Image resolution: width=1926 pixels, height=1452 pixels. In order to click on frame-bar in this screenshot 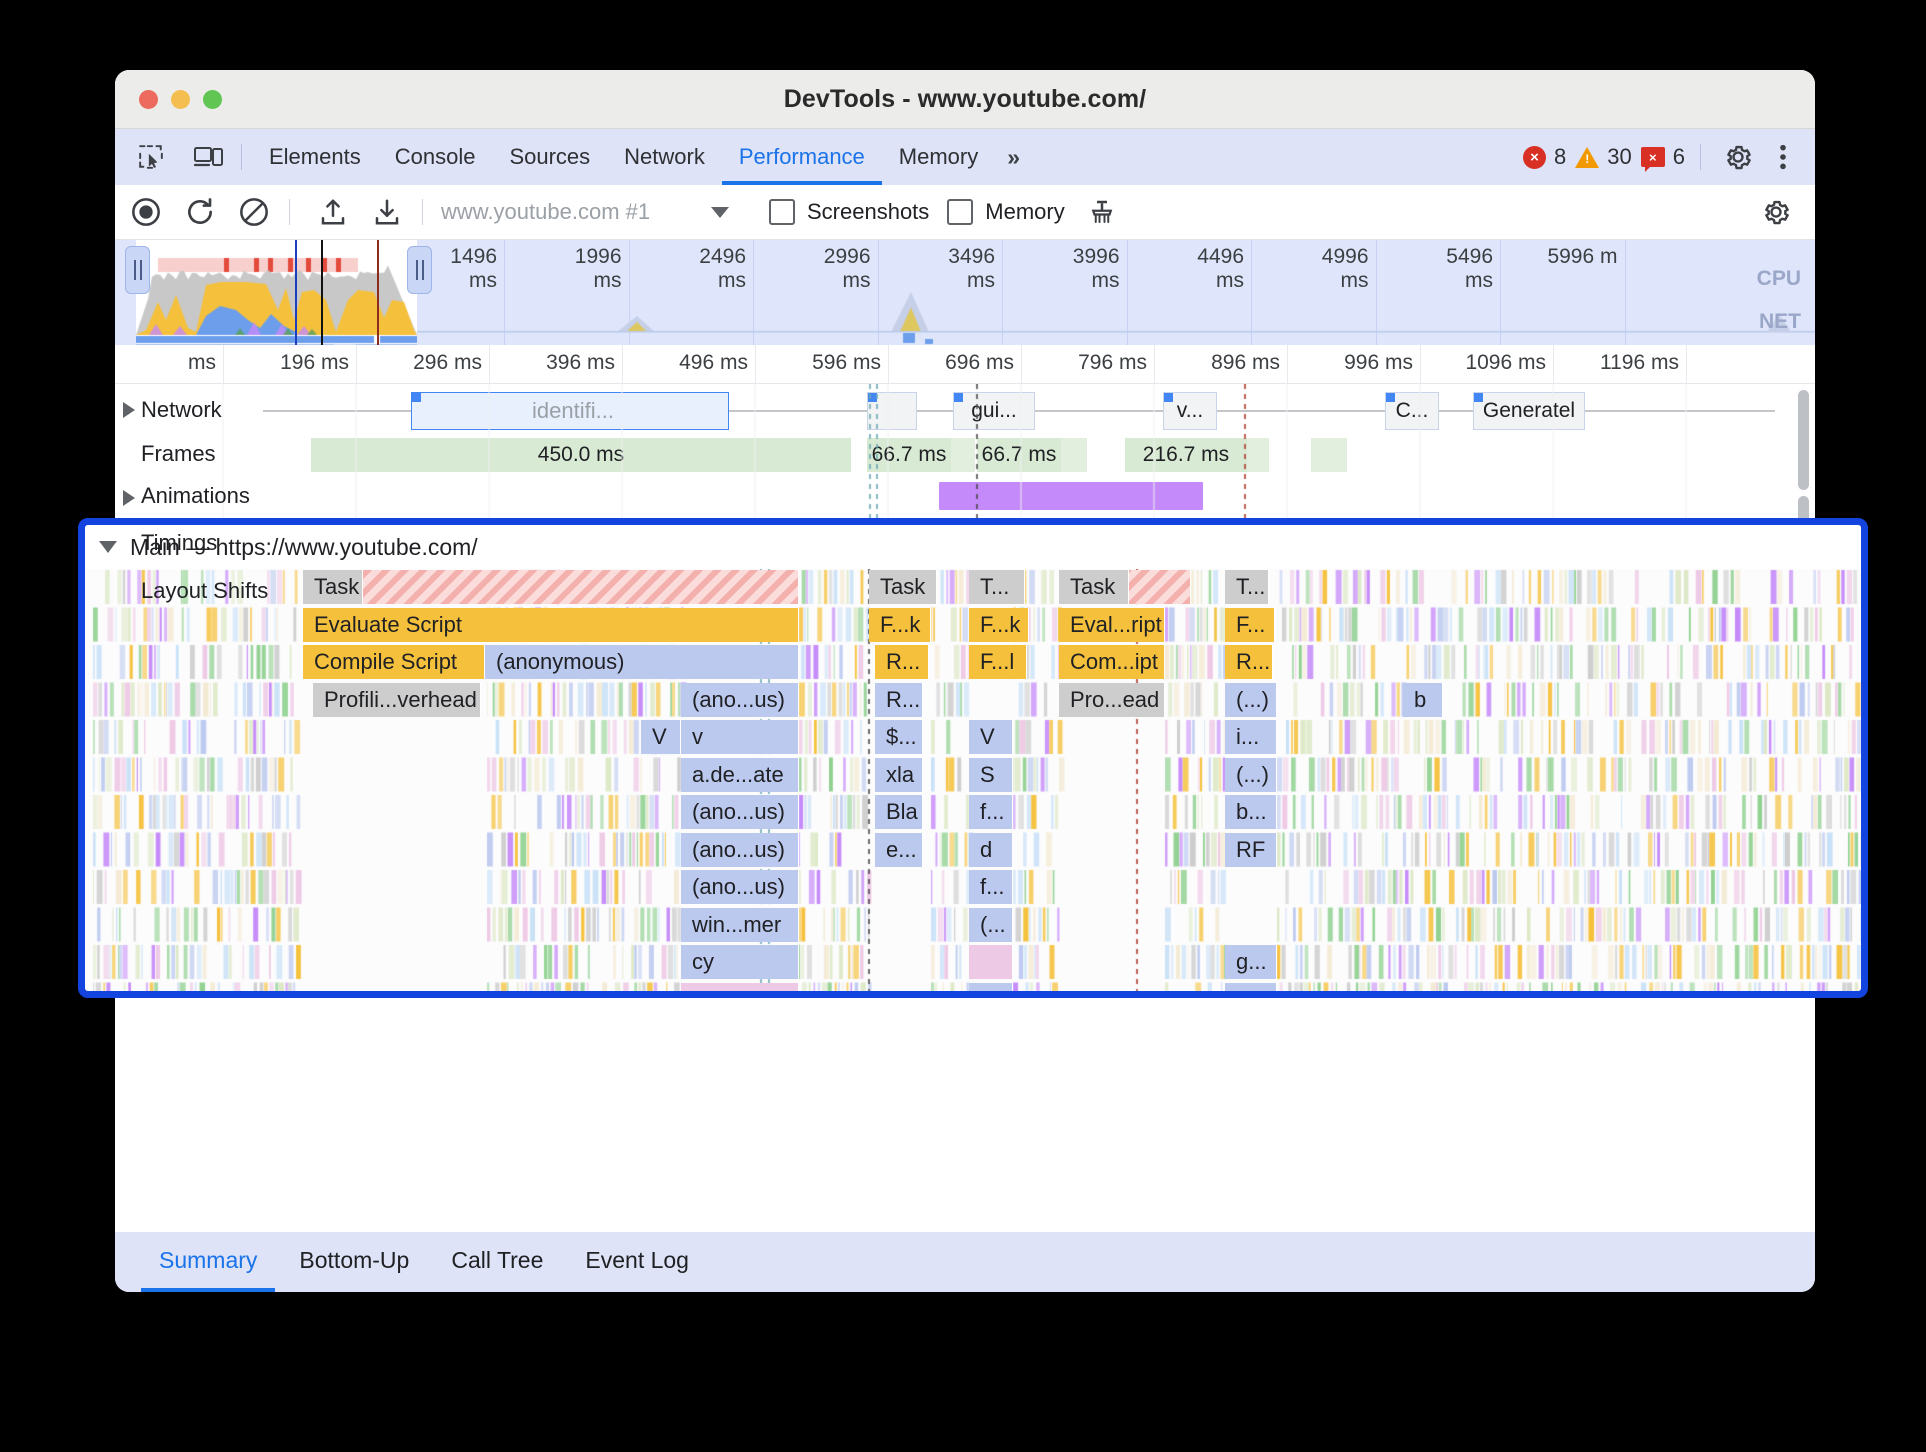, I will do `click(1074, 455)`.